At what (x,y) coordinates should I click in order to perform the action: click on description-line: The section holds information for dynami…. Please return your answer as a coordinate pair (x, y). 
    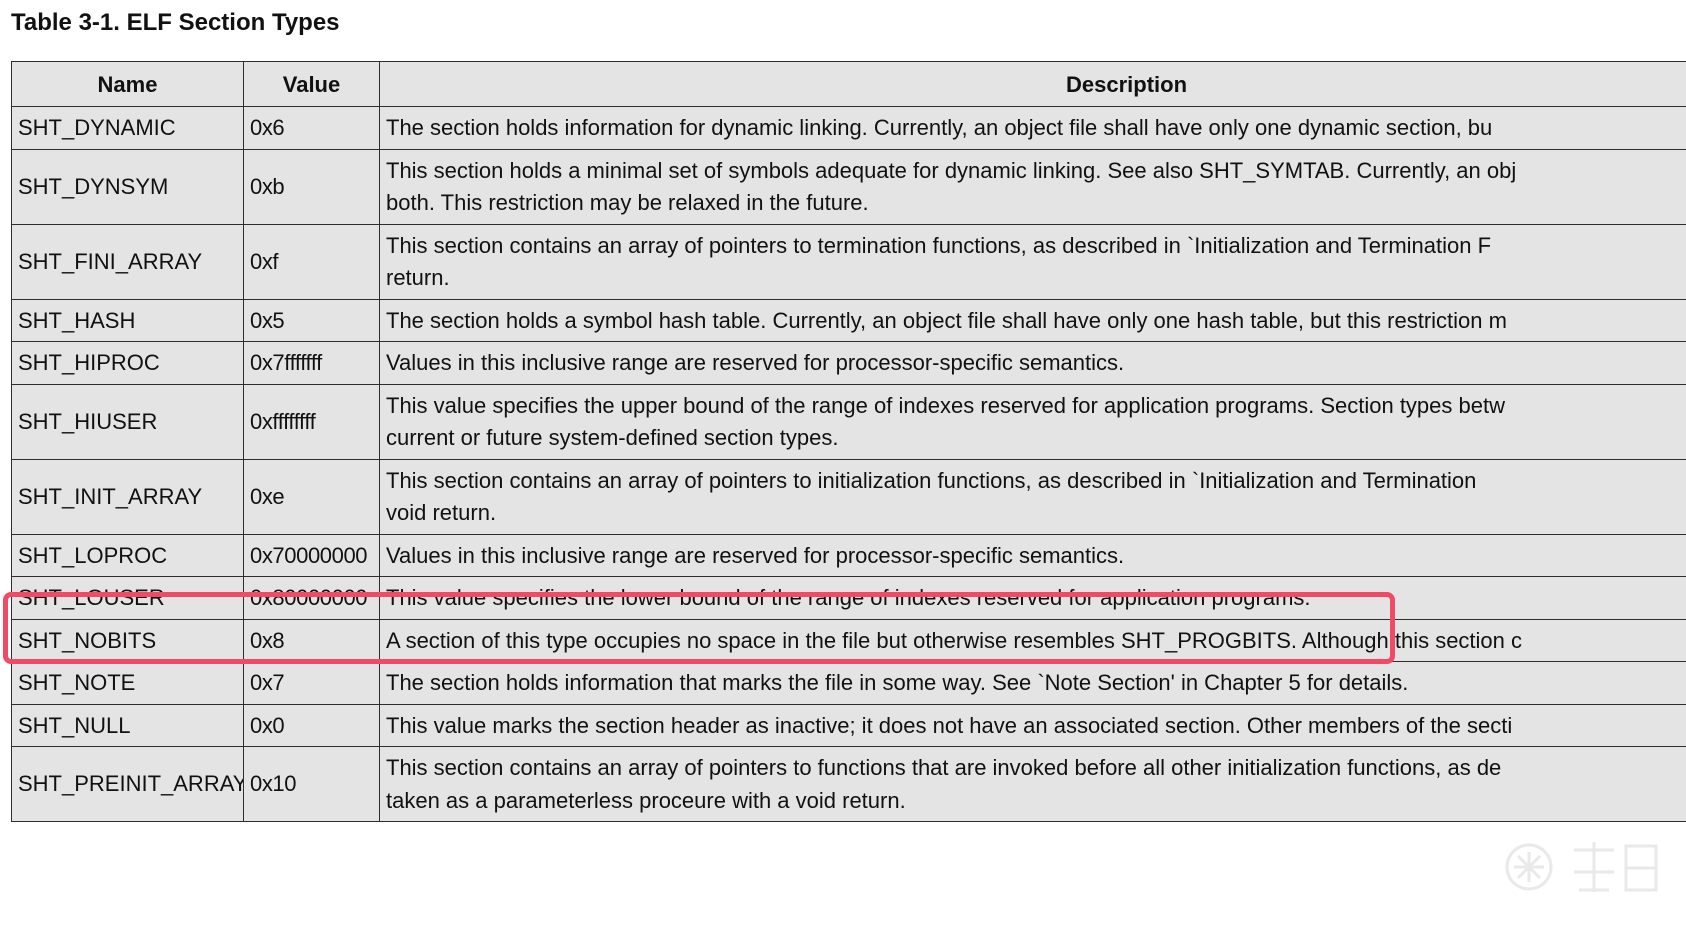
    Looking at the image, I should click on (939, 127).